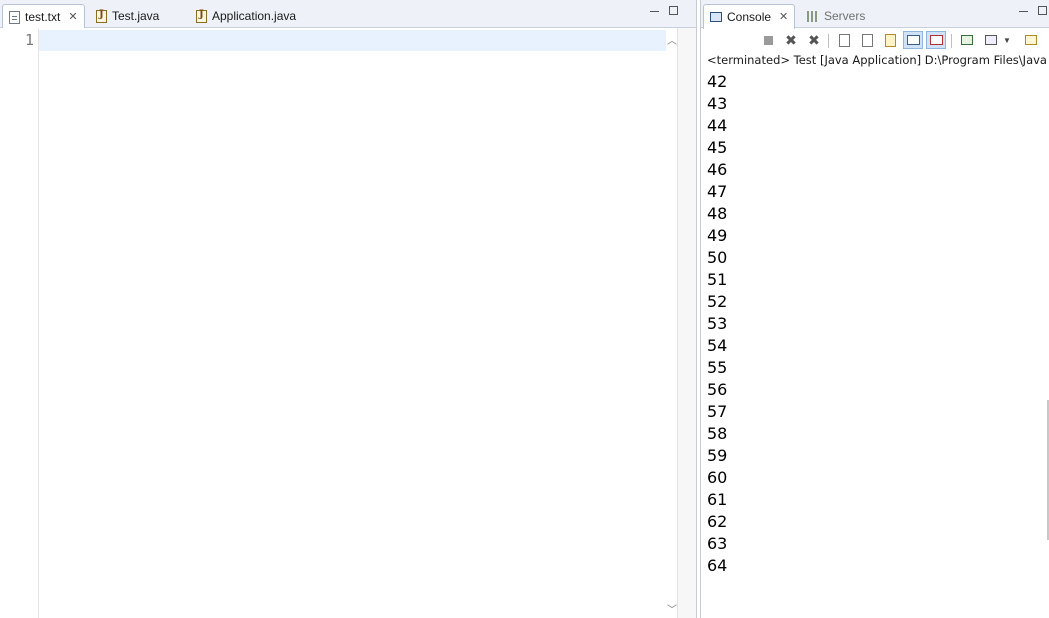  I want to click on terminate-button, so click(768, 40).